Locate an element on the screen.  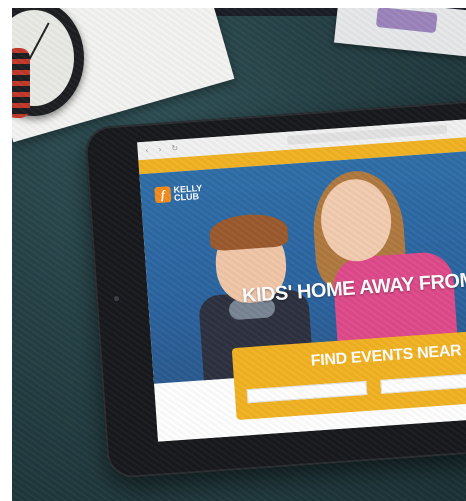
logo-text: KELLY CLUB is located at coordinates (188, 192).